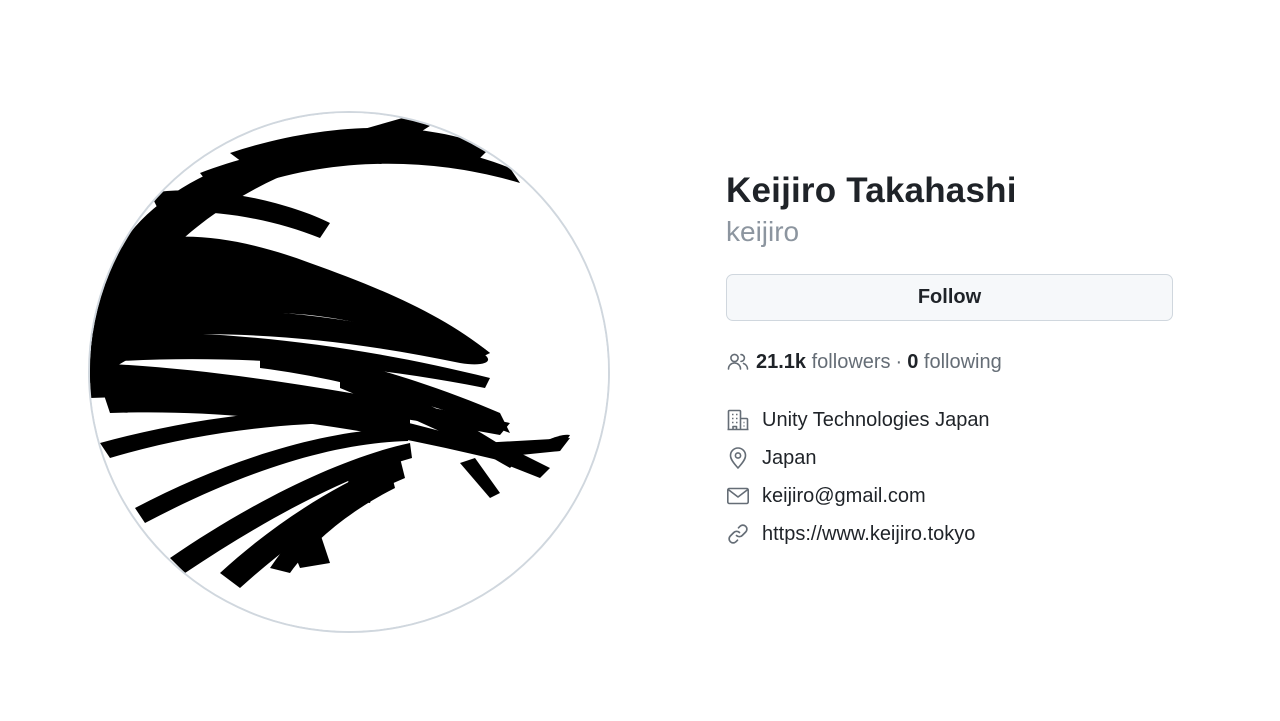 The width and height of the screenshot is (1280, 721). What do you see at coordinates (871, 190) in the screenshot?
I see `full-name: Keijiro Takahashi` at bounding box center [871, 190].